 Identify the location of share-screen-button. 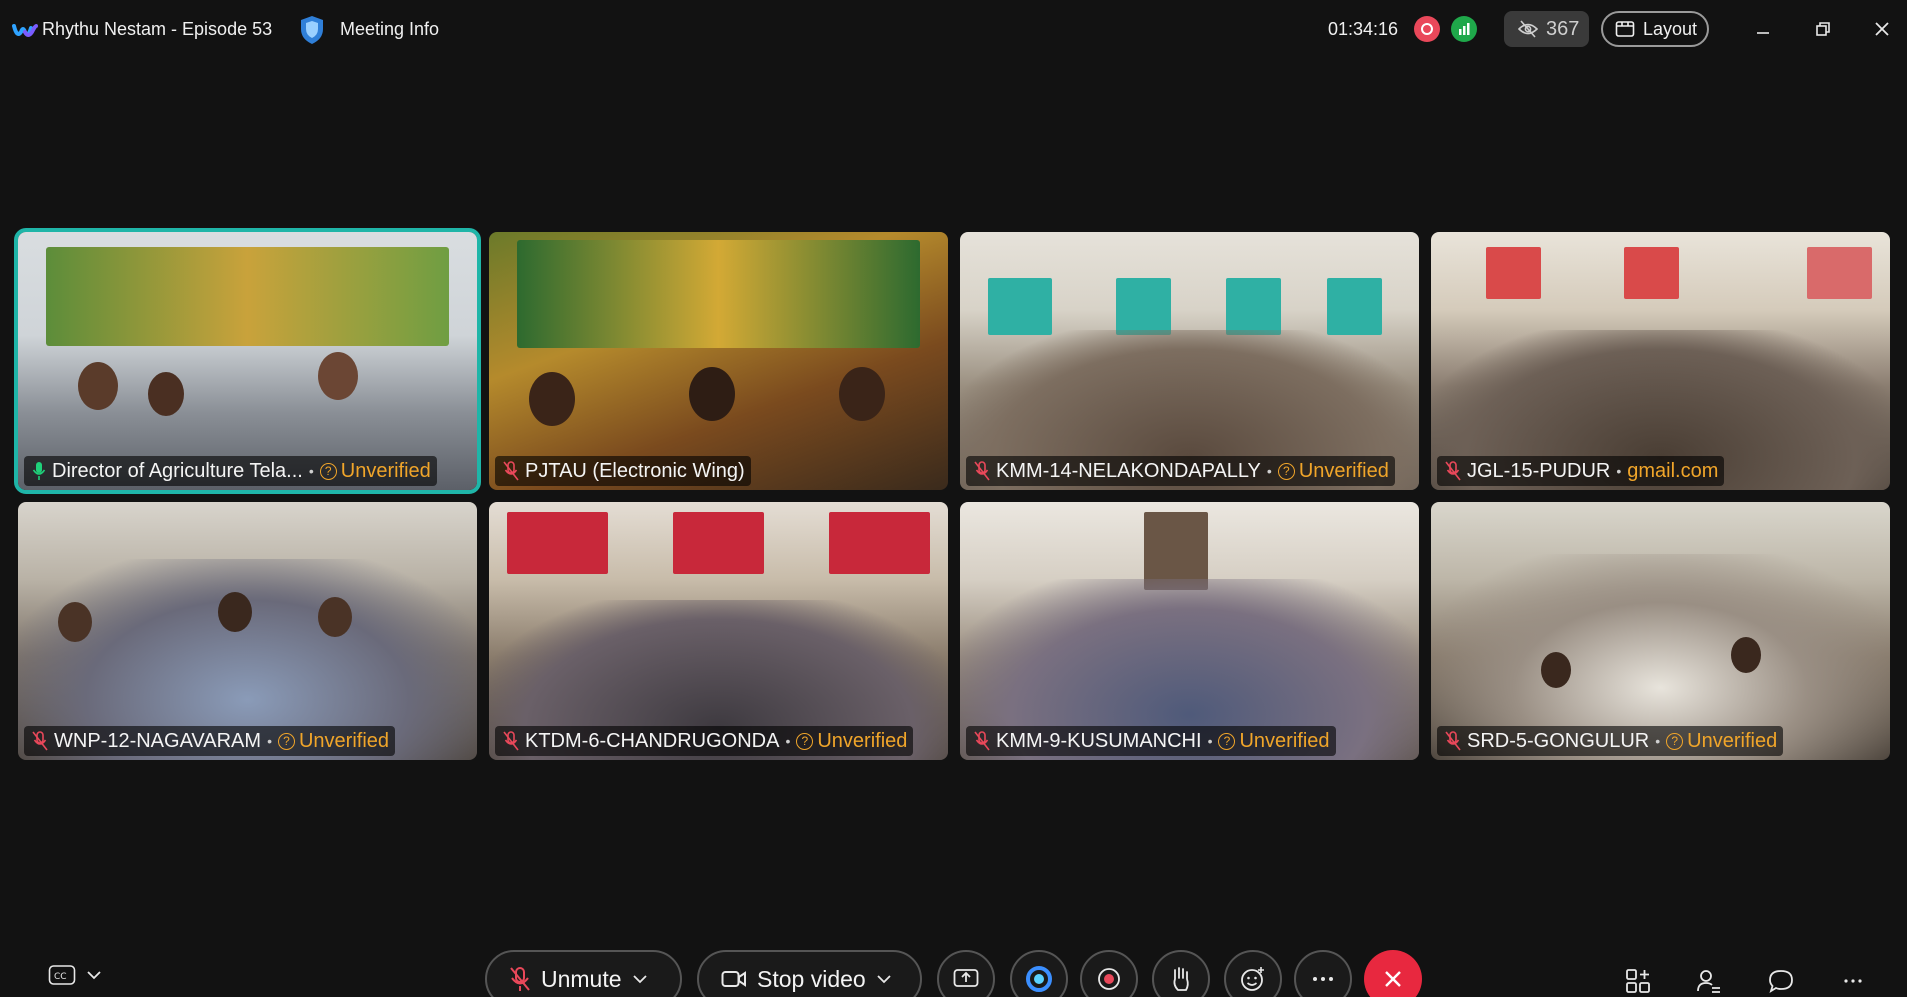
(966, 973).